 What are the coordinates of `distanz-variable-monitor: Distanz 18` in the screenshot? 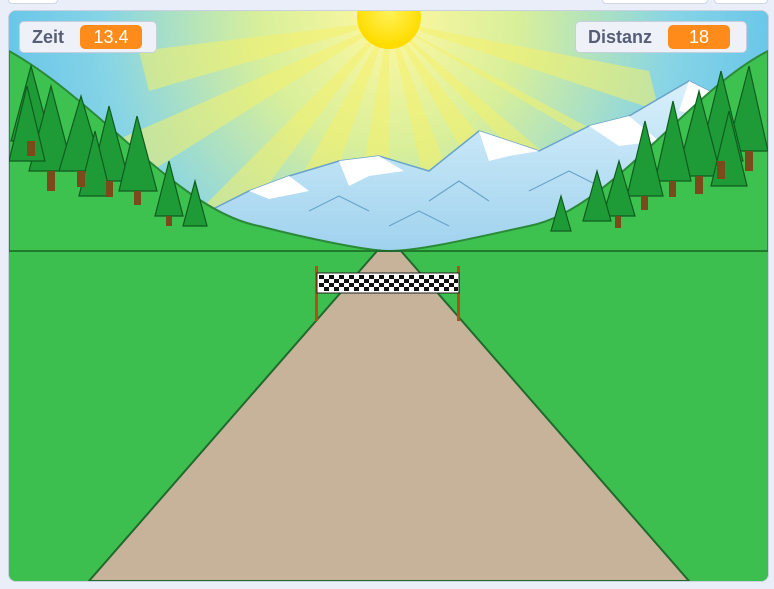 It's located at (661, 37).